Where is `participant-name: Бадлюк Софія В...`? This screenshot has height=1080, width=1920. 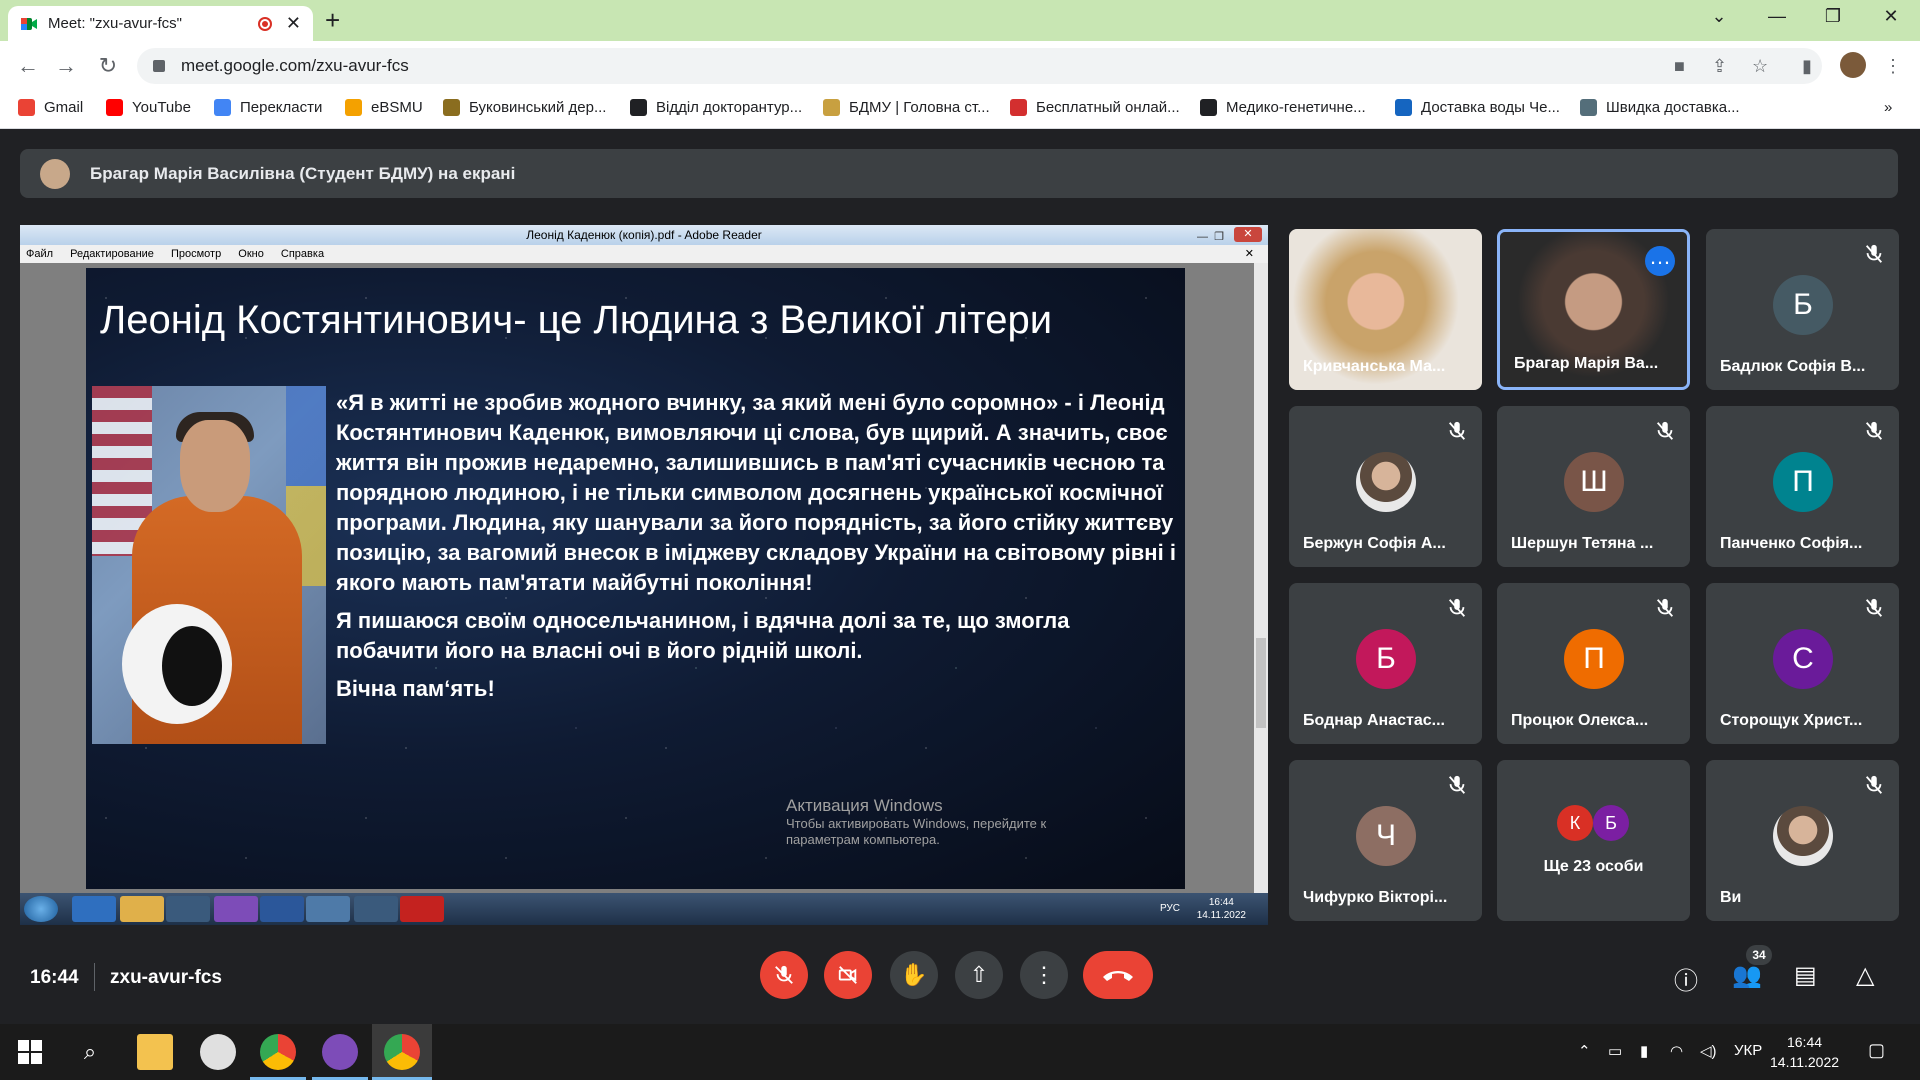
participant-name: Бадлюк Софія В... is located at coordinates (1793, 366).